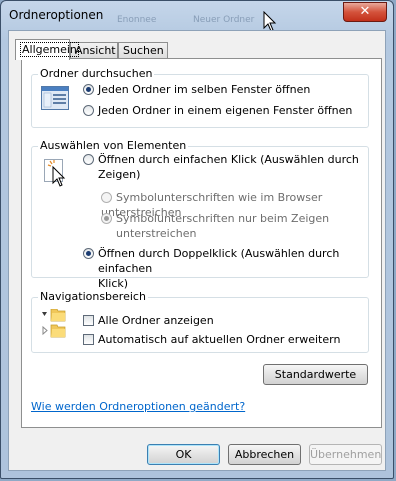 The height and width of the screenshot is (481, 396). I want to click on radio-same-window: Jeden Ordner im selben Fenster öffnen, so click(196, 89).